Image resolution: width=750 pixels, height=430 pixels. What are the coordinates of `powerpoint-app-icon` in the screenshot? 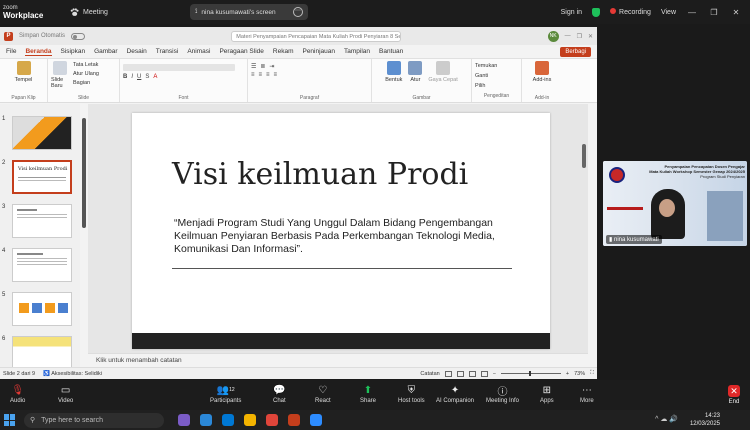 It's located at (294, 420).